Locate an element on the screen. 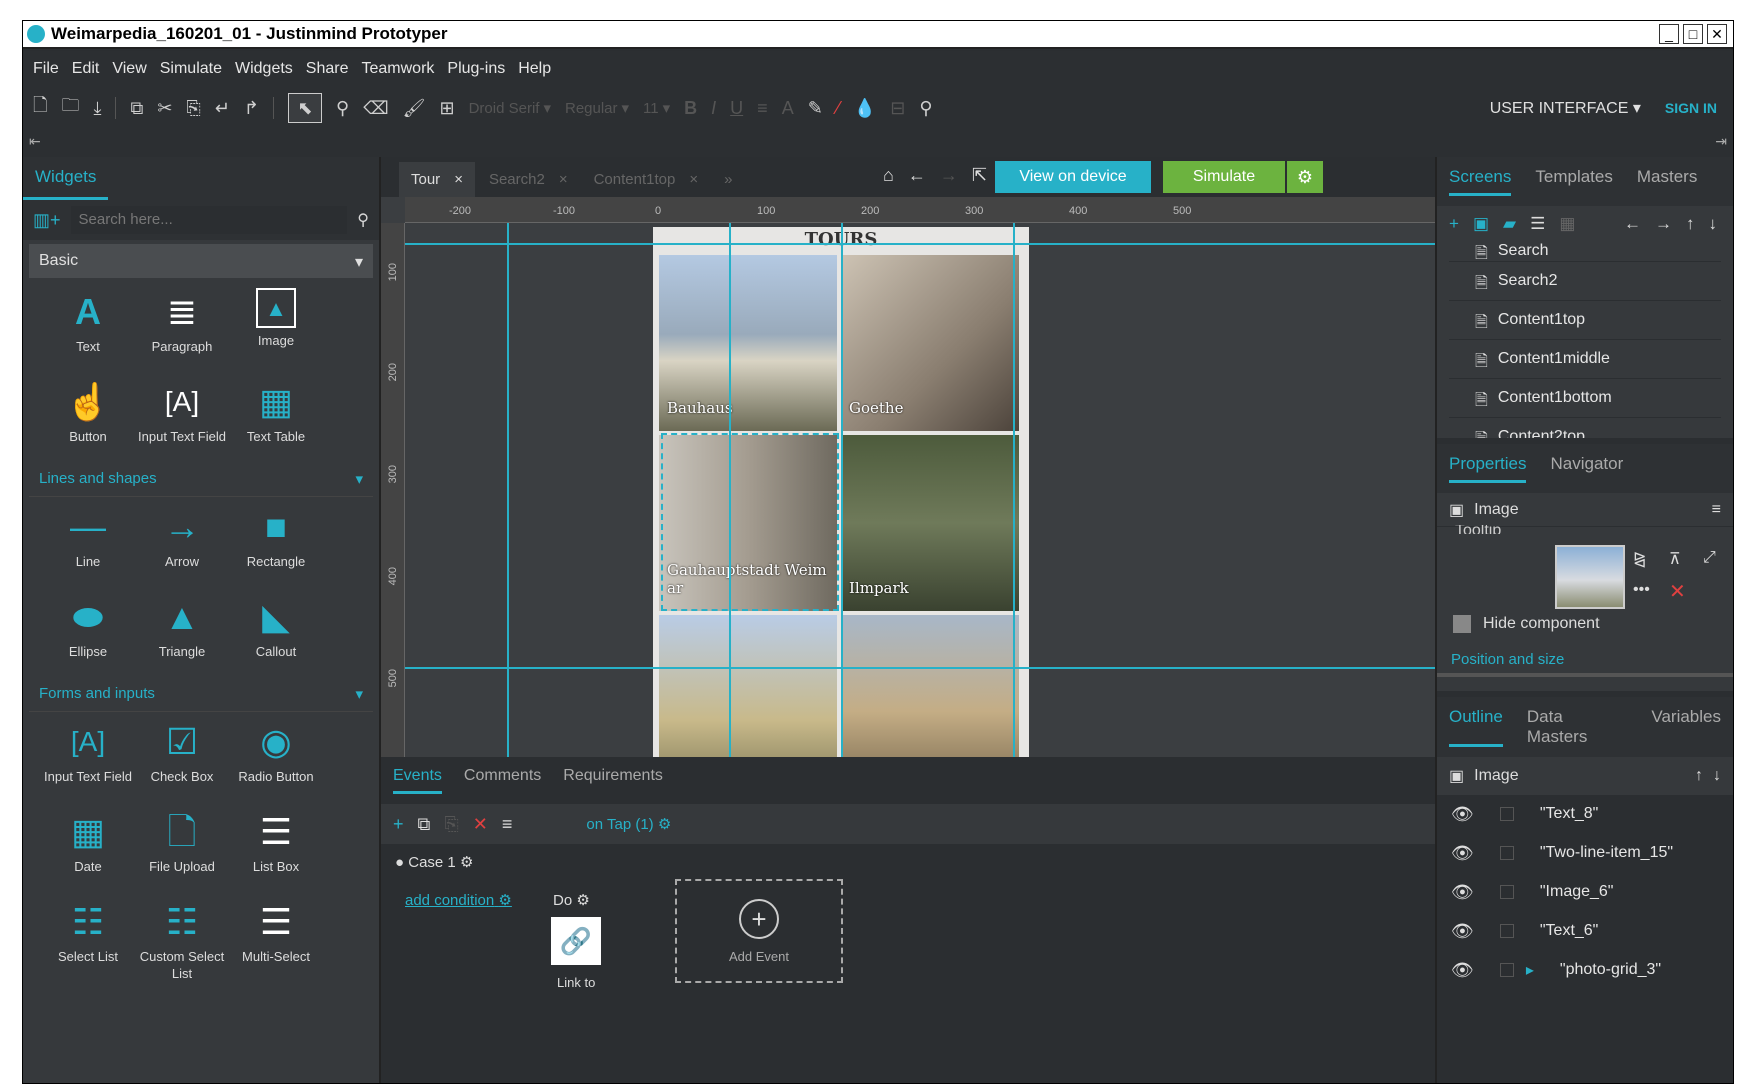 This screenshot has height=1090, width=1740. widget-text-table: ▦ Text Table is located at coordinates (276, 420).